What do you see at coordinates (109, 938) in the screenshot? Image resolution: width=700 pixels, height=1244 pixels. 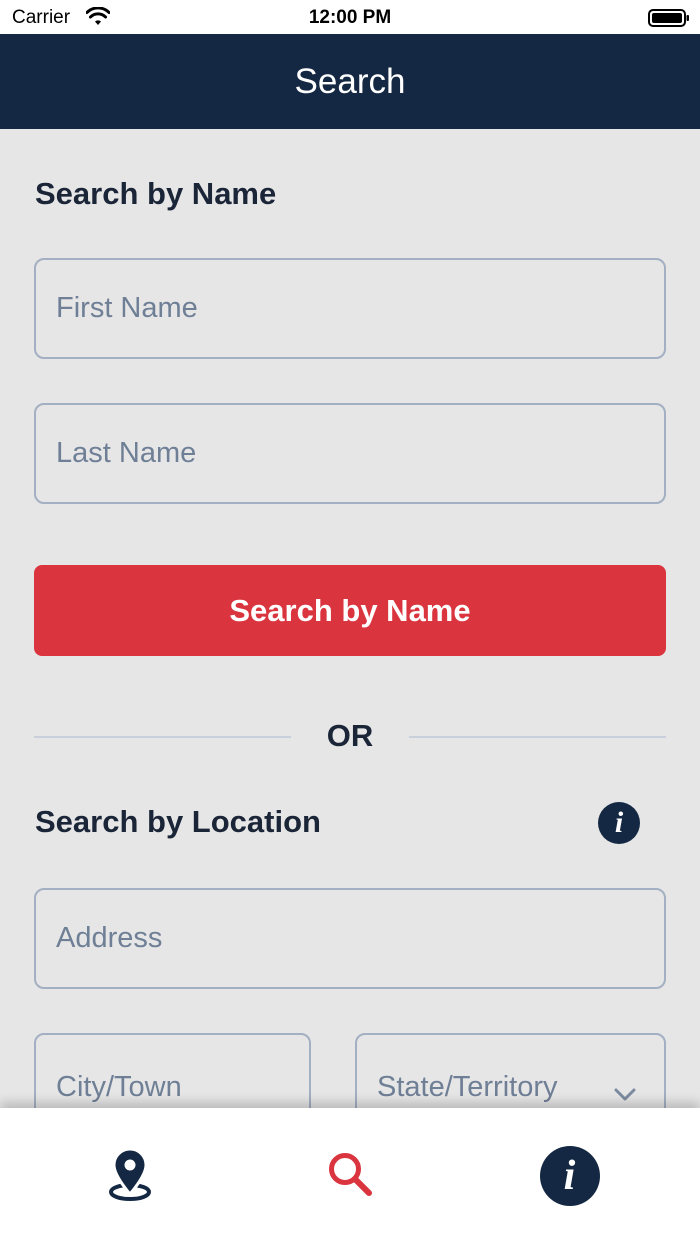 I see `address-placeholder: Address` at bounding box center [109, 938].